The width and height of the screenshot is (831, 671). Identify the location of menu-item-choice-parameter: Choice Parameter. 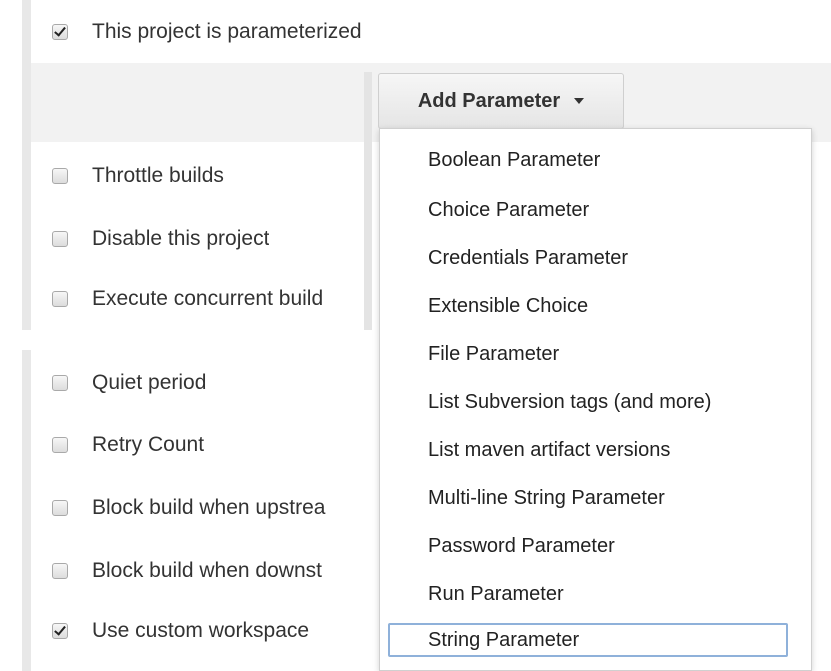
(588, 210).